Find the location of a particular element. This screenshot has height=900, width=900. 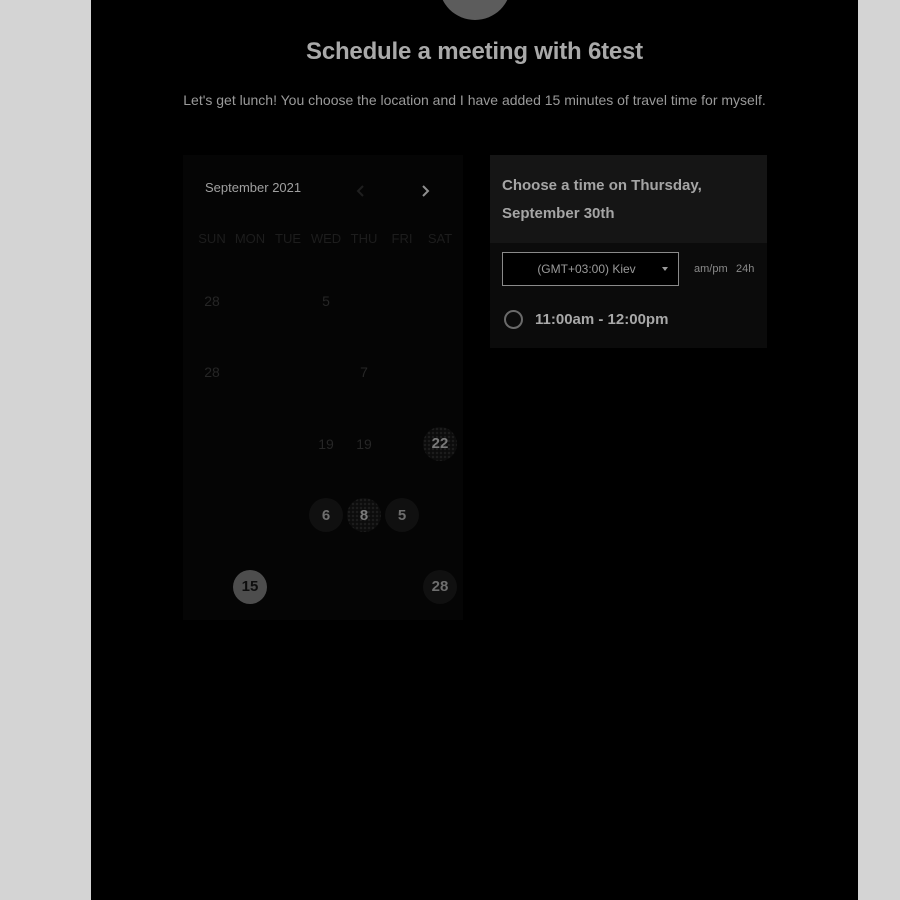

calendar-day-available: 5 is located at coordinates (402, 516).